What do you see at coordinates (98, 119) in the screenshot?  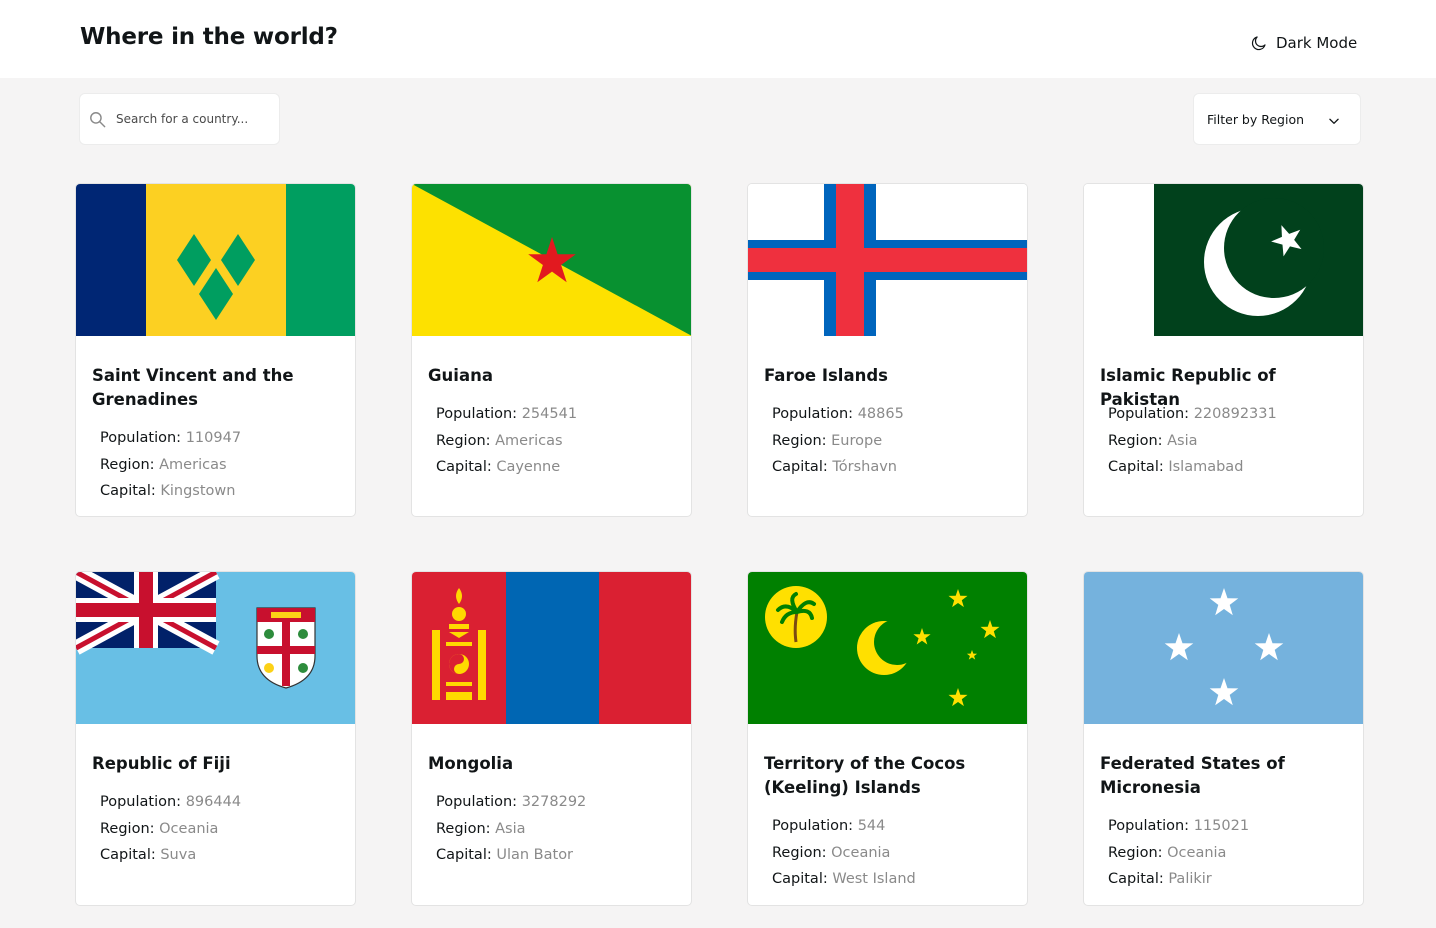 I see `search-icon` at bounding box center [98, 119].